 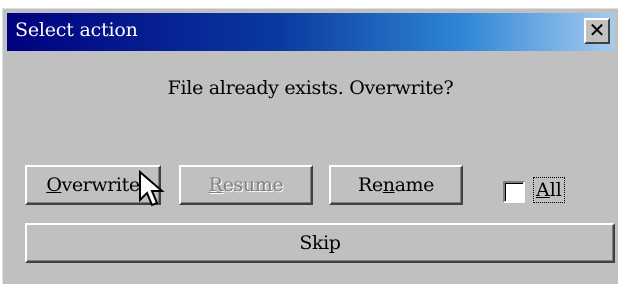 I want to click on overwrite-label-post: verwrite, so click(x=101, y=185).